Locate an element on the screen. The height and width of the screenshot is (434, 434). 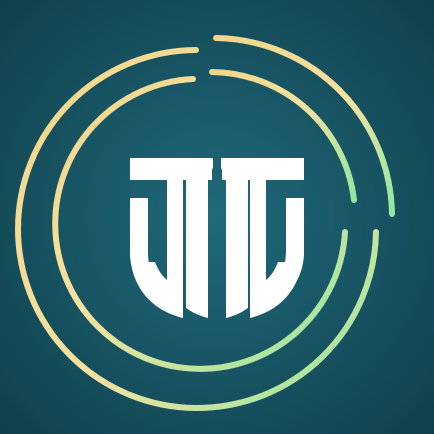
left-inner-stem is located at coordinates (197, 249).